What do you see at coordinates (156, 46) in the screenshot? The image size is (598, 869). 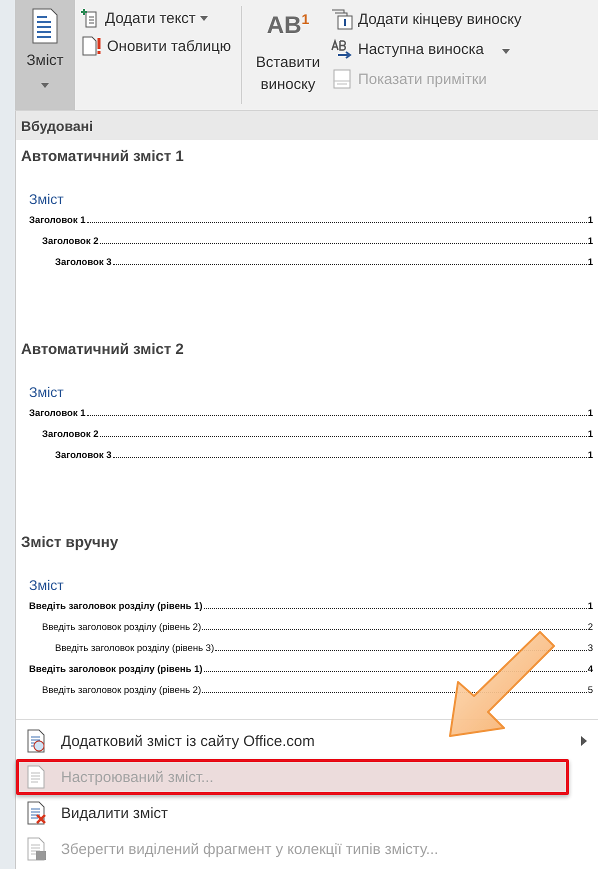 I see `update-table-button: Оновити таблицю` at bounding box center [156, 46].